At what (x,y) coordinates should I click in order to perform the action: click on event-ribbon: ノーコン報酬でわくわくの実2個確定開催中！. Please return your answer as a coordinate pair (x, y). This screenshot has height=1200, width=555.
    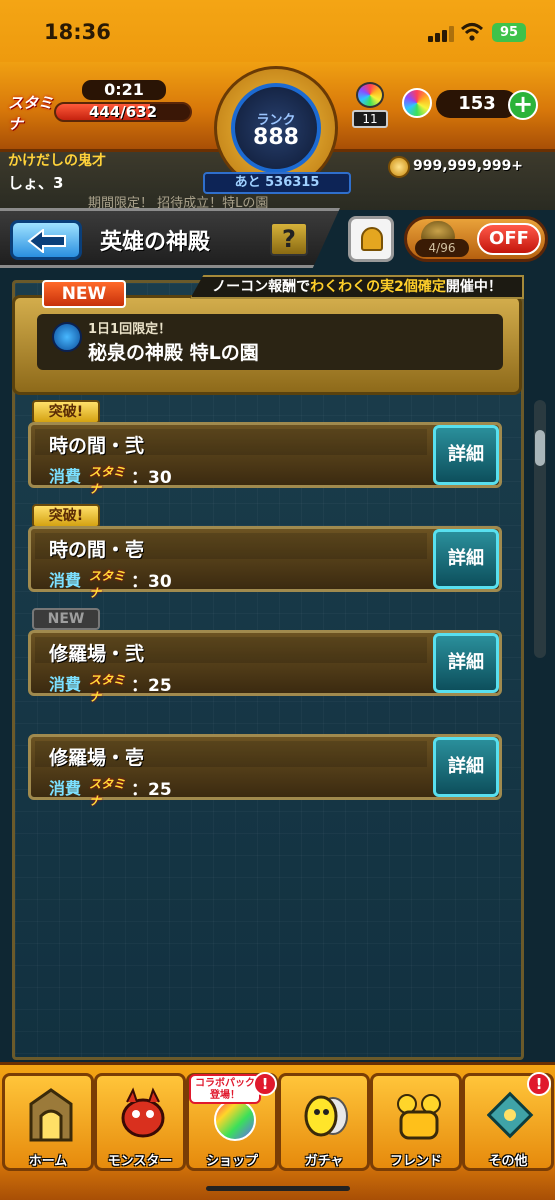
    Looking at the image, I should click on (357, 287).